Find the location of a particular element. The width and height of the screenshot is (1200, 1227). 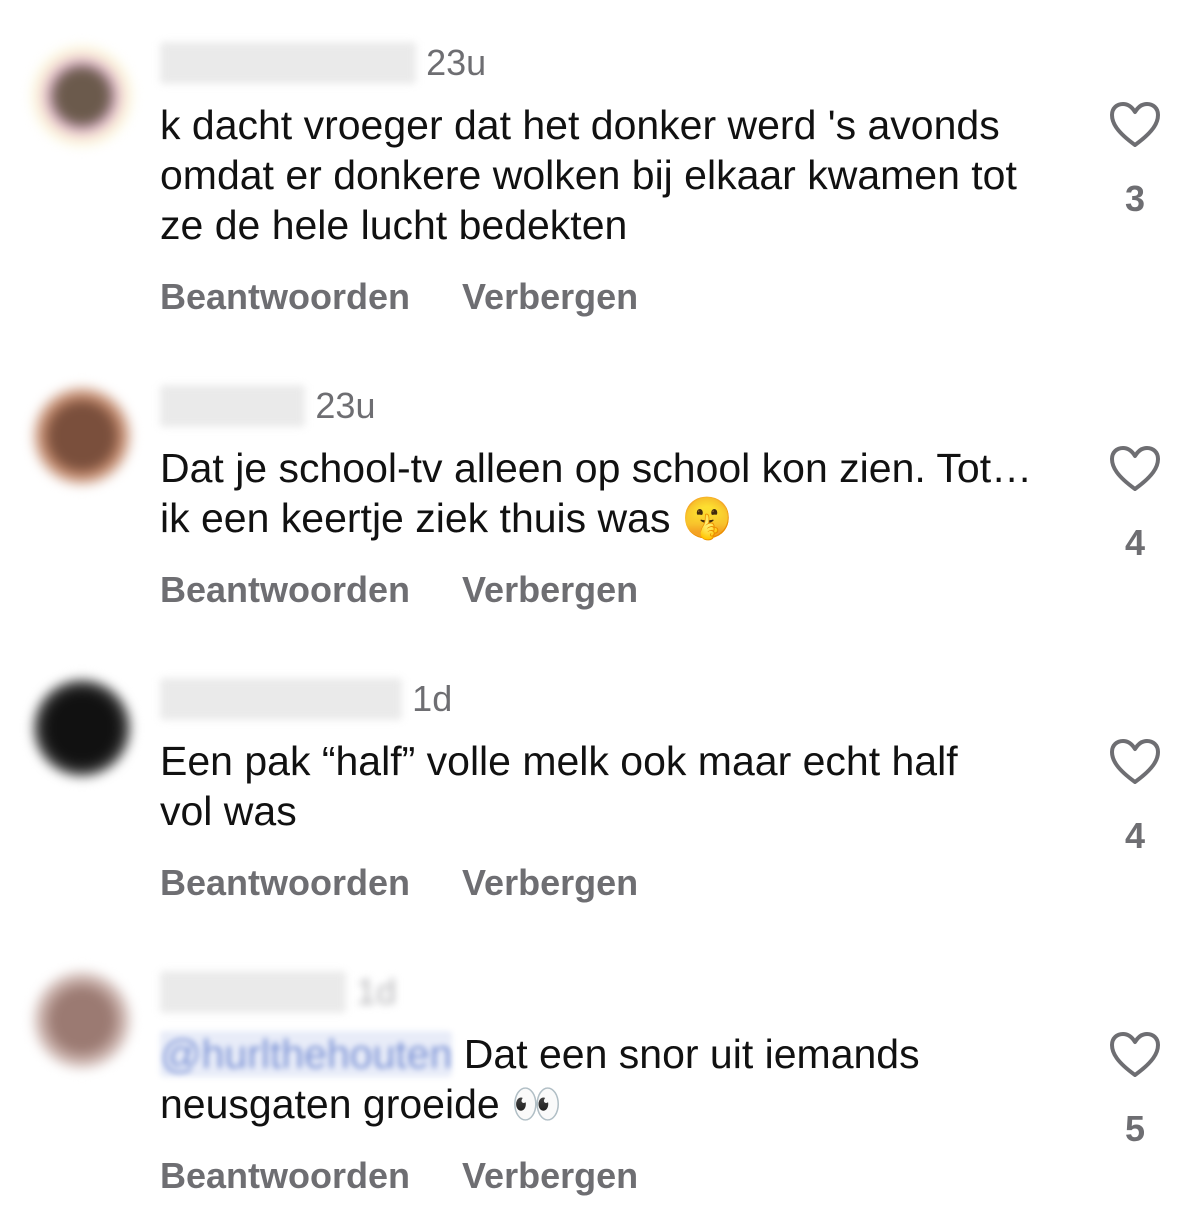

like-count: 3 is located at coordinates (1135, 198).